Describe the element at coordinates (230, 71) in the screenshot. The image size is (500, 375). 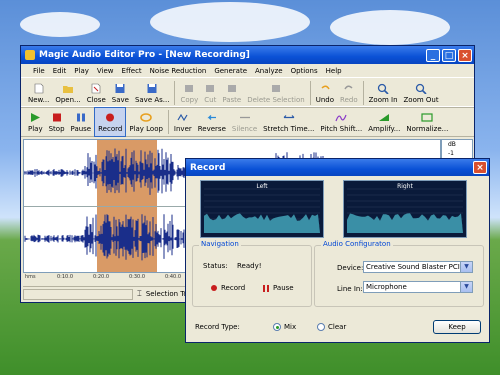
I see `menu-generate: Generate` at that location.